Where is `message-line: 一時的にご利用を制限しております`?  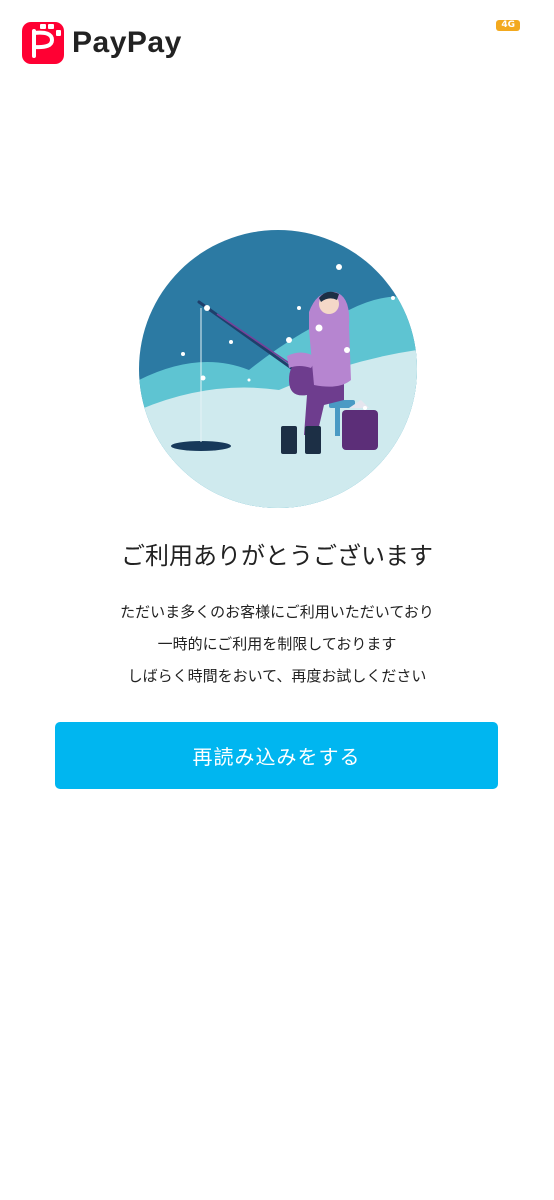
message-line: 一時的にご利用を制限しております is located at coordinates (277, 644).